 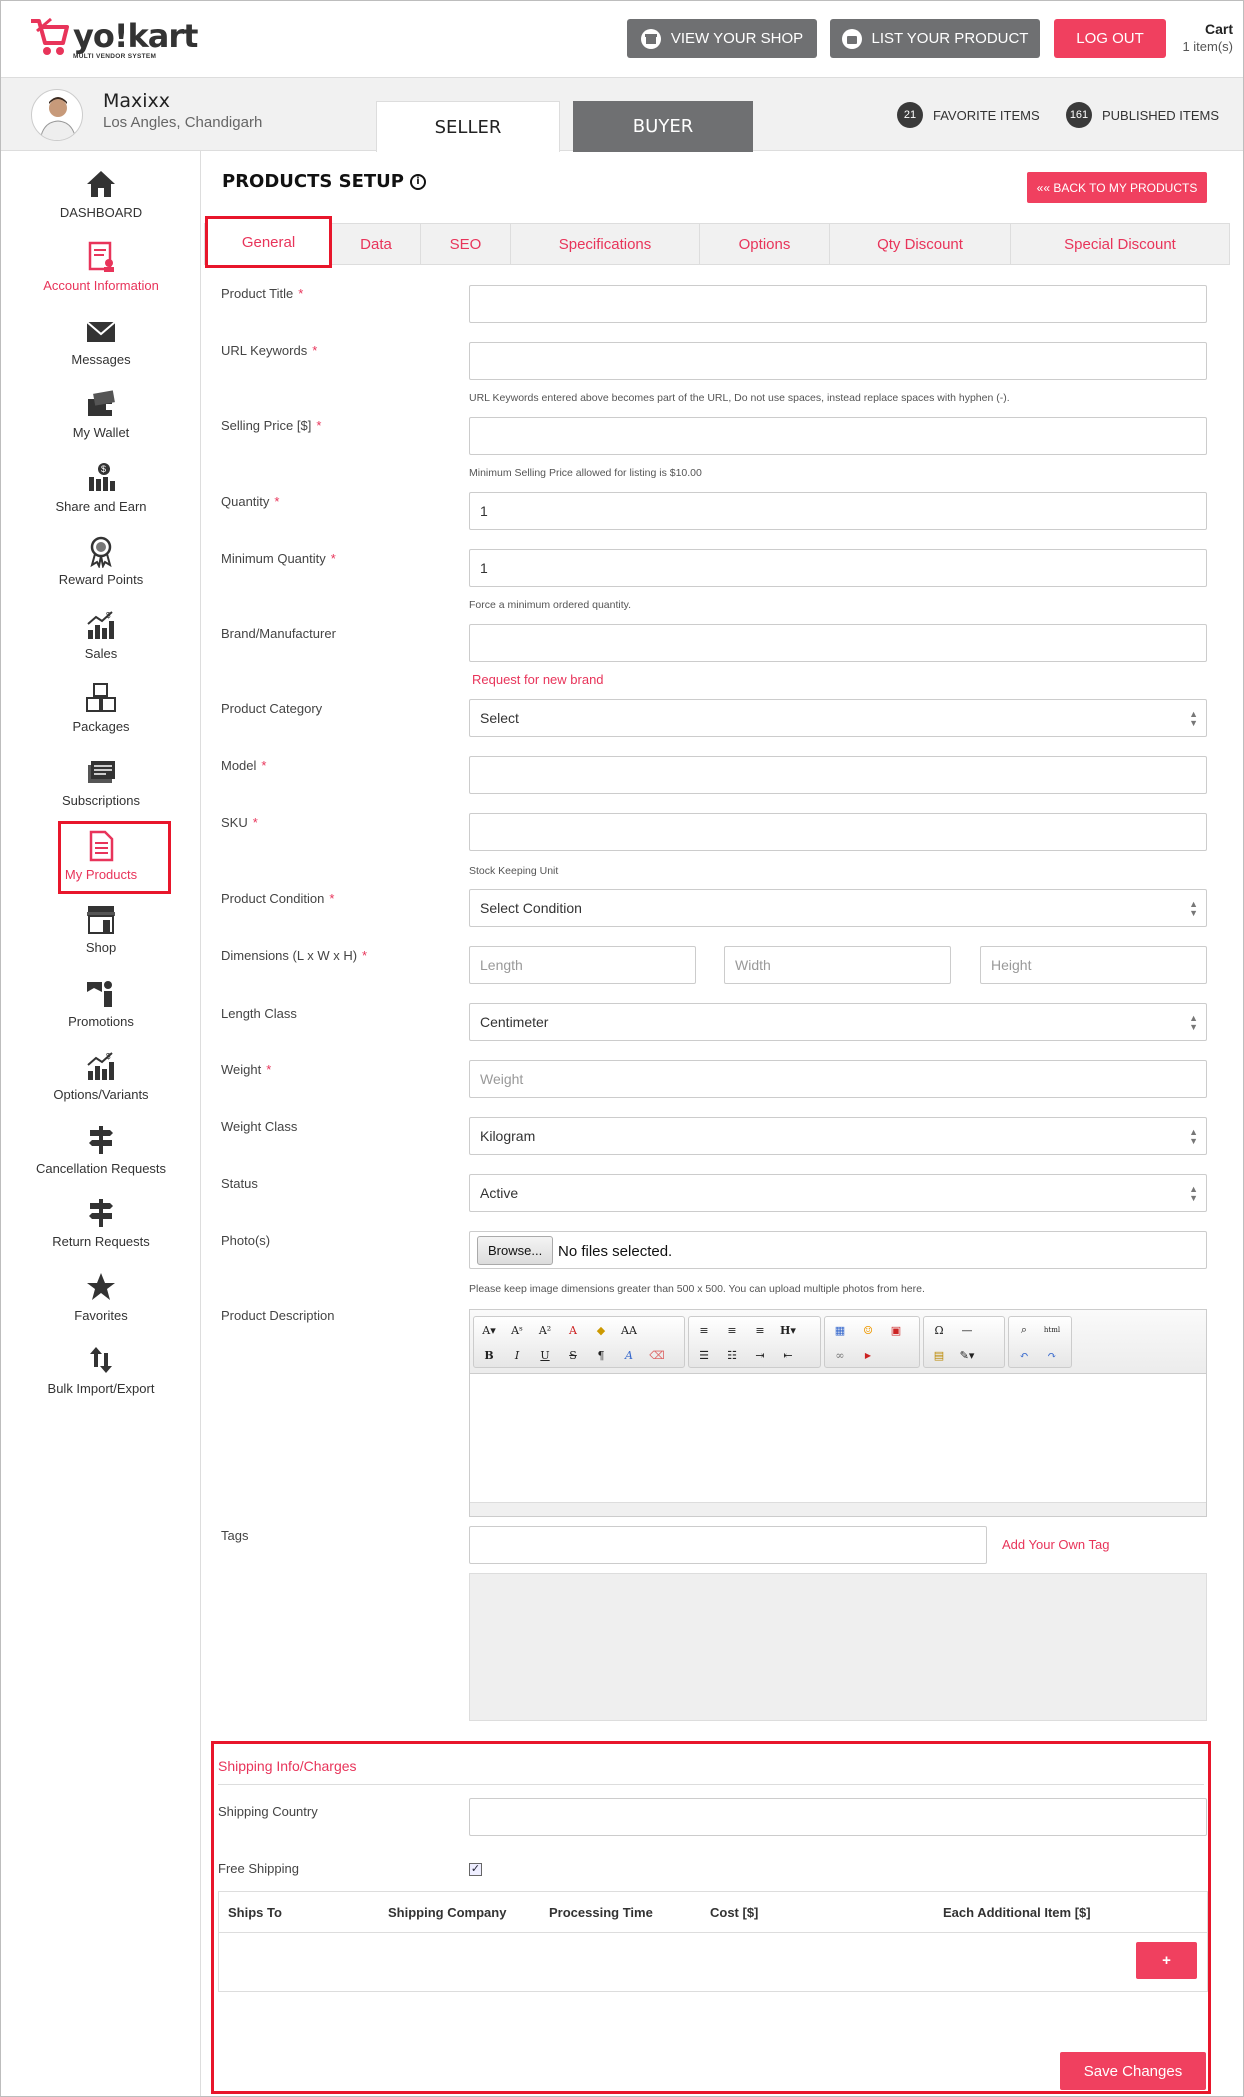 What do you see at coordinates (101, 1388) in the screenshot?
I see `sidebar-item-label: Bulk Import/Export` at bounding box center [101, 1388].